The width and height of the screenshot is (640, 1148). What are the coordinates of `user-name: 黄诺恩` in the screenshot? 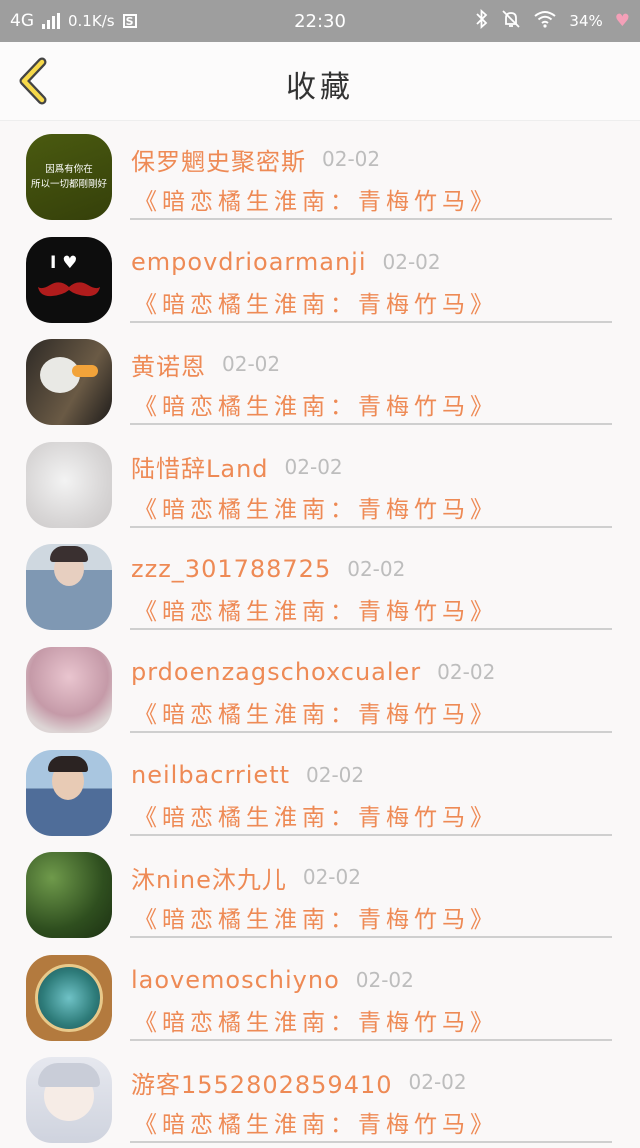 It's located at (168, 364).